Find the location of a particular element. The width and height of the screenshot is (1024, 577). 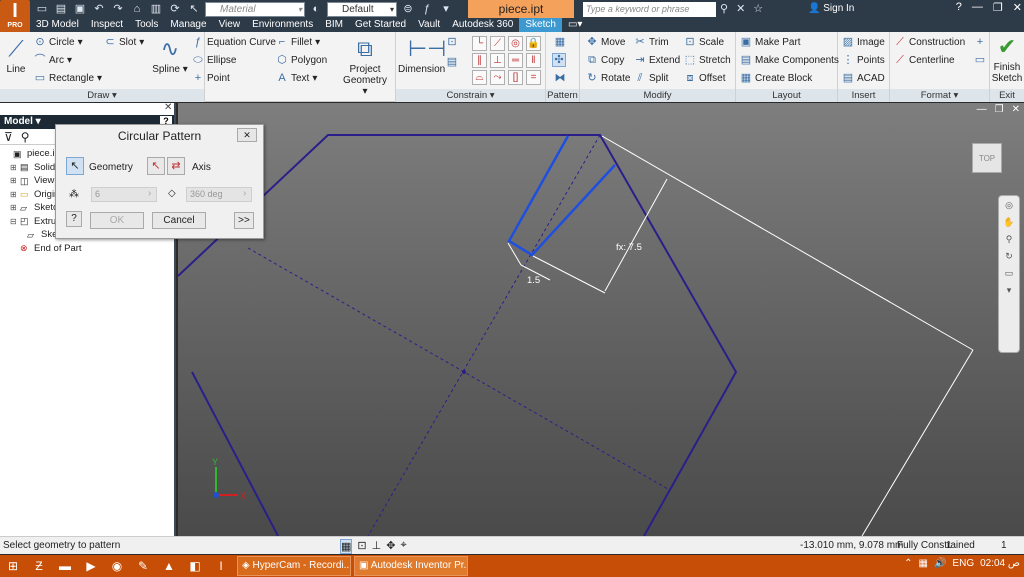

tab-bim: BIM is located at coordinates (334, 25).